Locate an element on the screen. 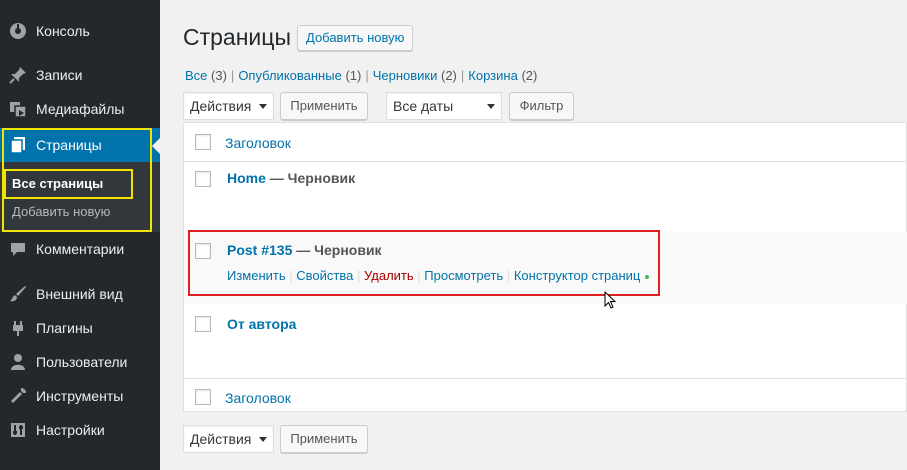 The image size is (907, 470). sidebar-item-users: Пользователи is located at coordinates (80, 362).